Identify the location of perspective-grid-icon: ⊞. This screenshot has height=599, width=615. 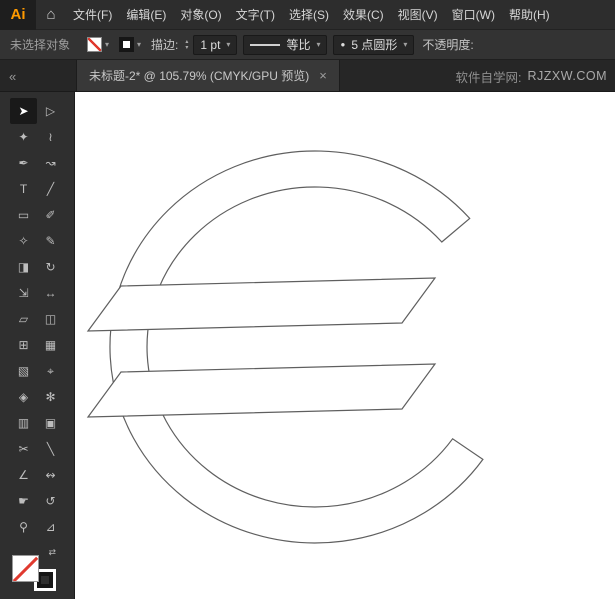
(23, 345).